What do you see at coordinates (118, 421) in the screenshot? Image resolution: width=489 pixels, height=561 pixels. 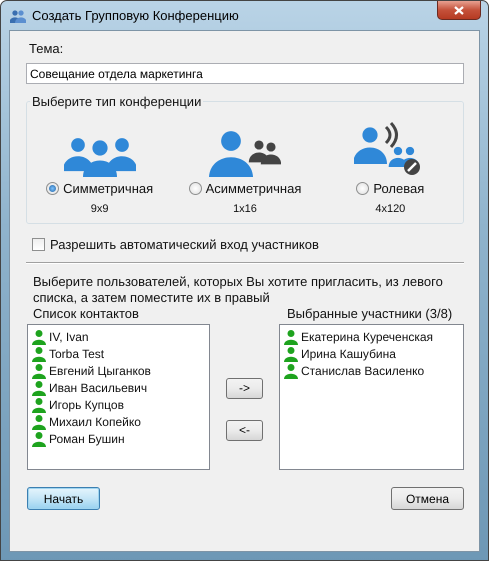 I see `contact-item: Михаил Копейко` at bounding box center [118, 421].